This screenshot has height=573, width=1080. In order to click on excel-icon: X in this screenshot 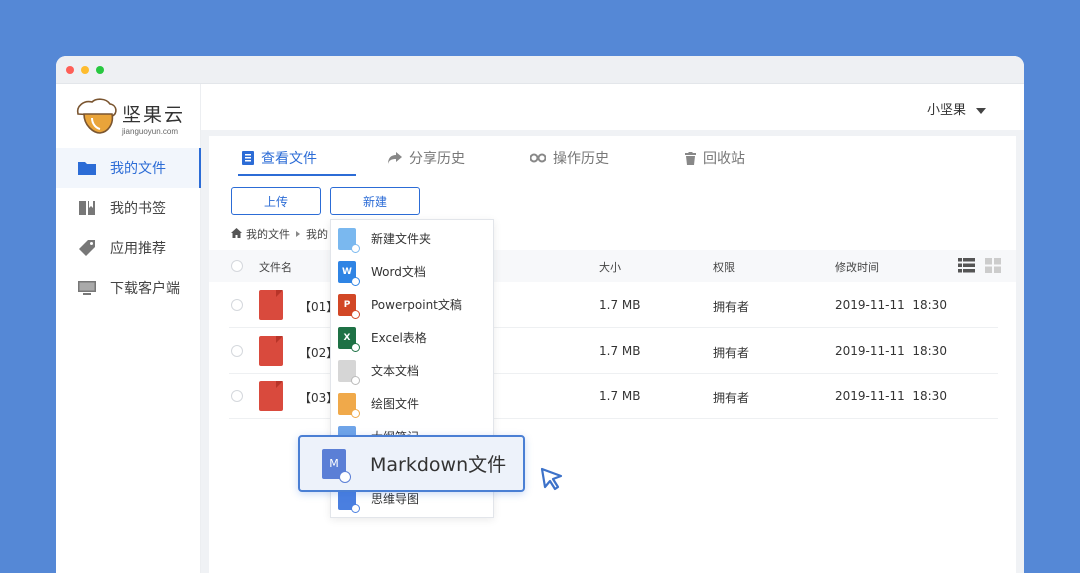, I will do `click(349, 339)`.